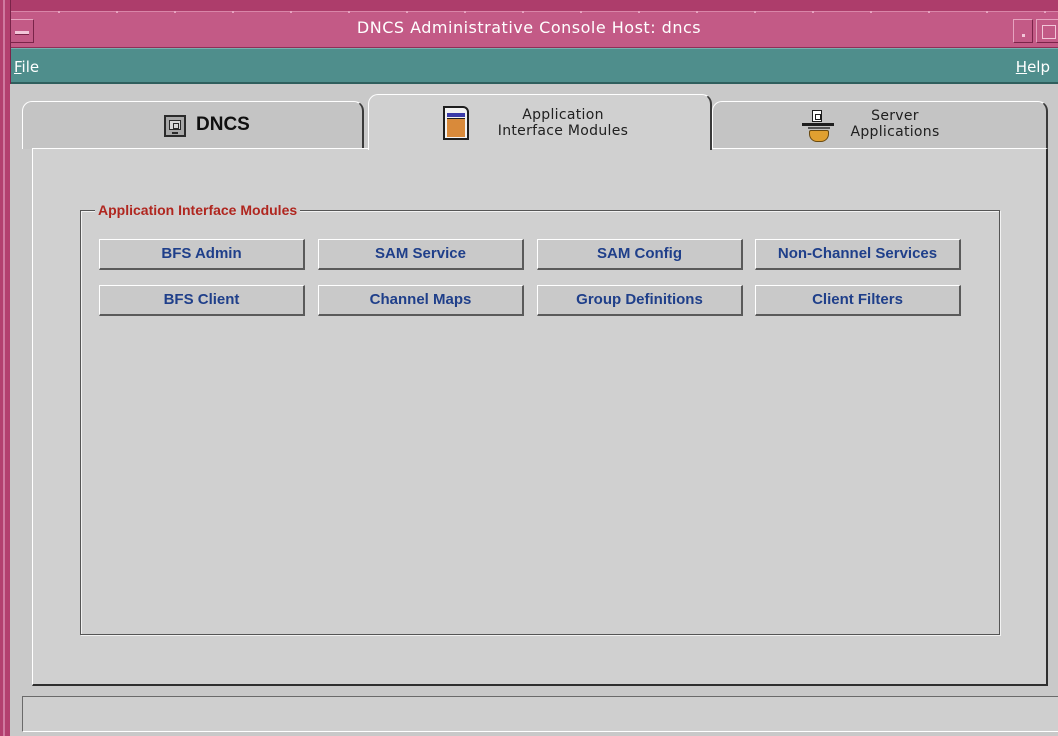 This screenshot has width=1058, height=736. What do you see at coordinates (529, 66) in the screenshot?
I see `menu-bar: File Help` at bounding box center [529, 66].